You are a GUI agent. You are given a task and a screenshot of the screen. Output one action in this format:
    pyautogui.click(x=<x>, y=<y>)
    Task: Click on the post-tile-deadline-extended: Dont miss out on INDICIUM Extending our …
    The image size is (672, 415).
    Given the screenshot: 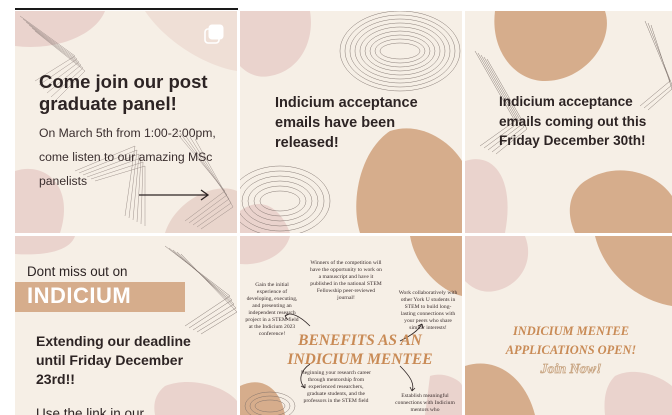 What is the action you would take?
    pyautogui.click(x=126, y=325)
    